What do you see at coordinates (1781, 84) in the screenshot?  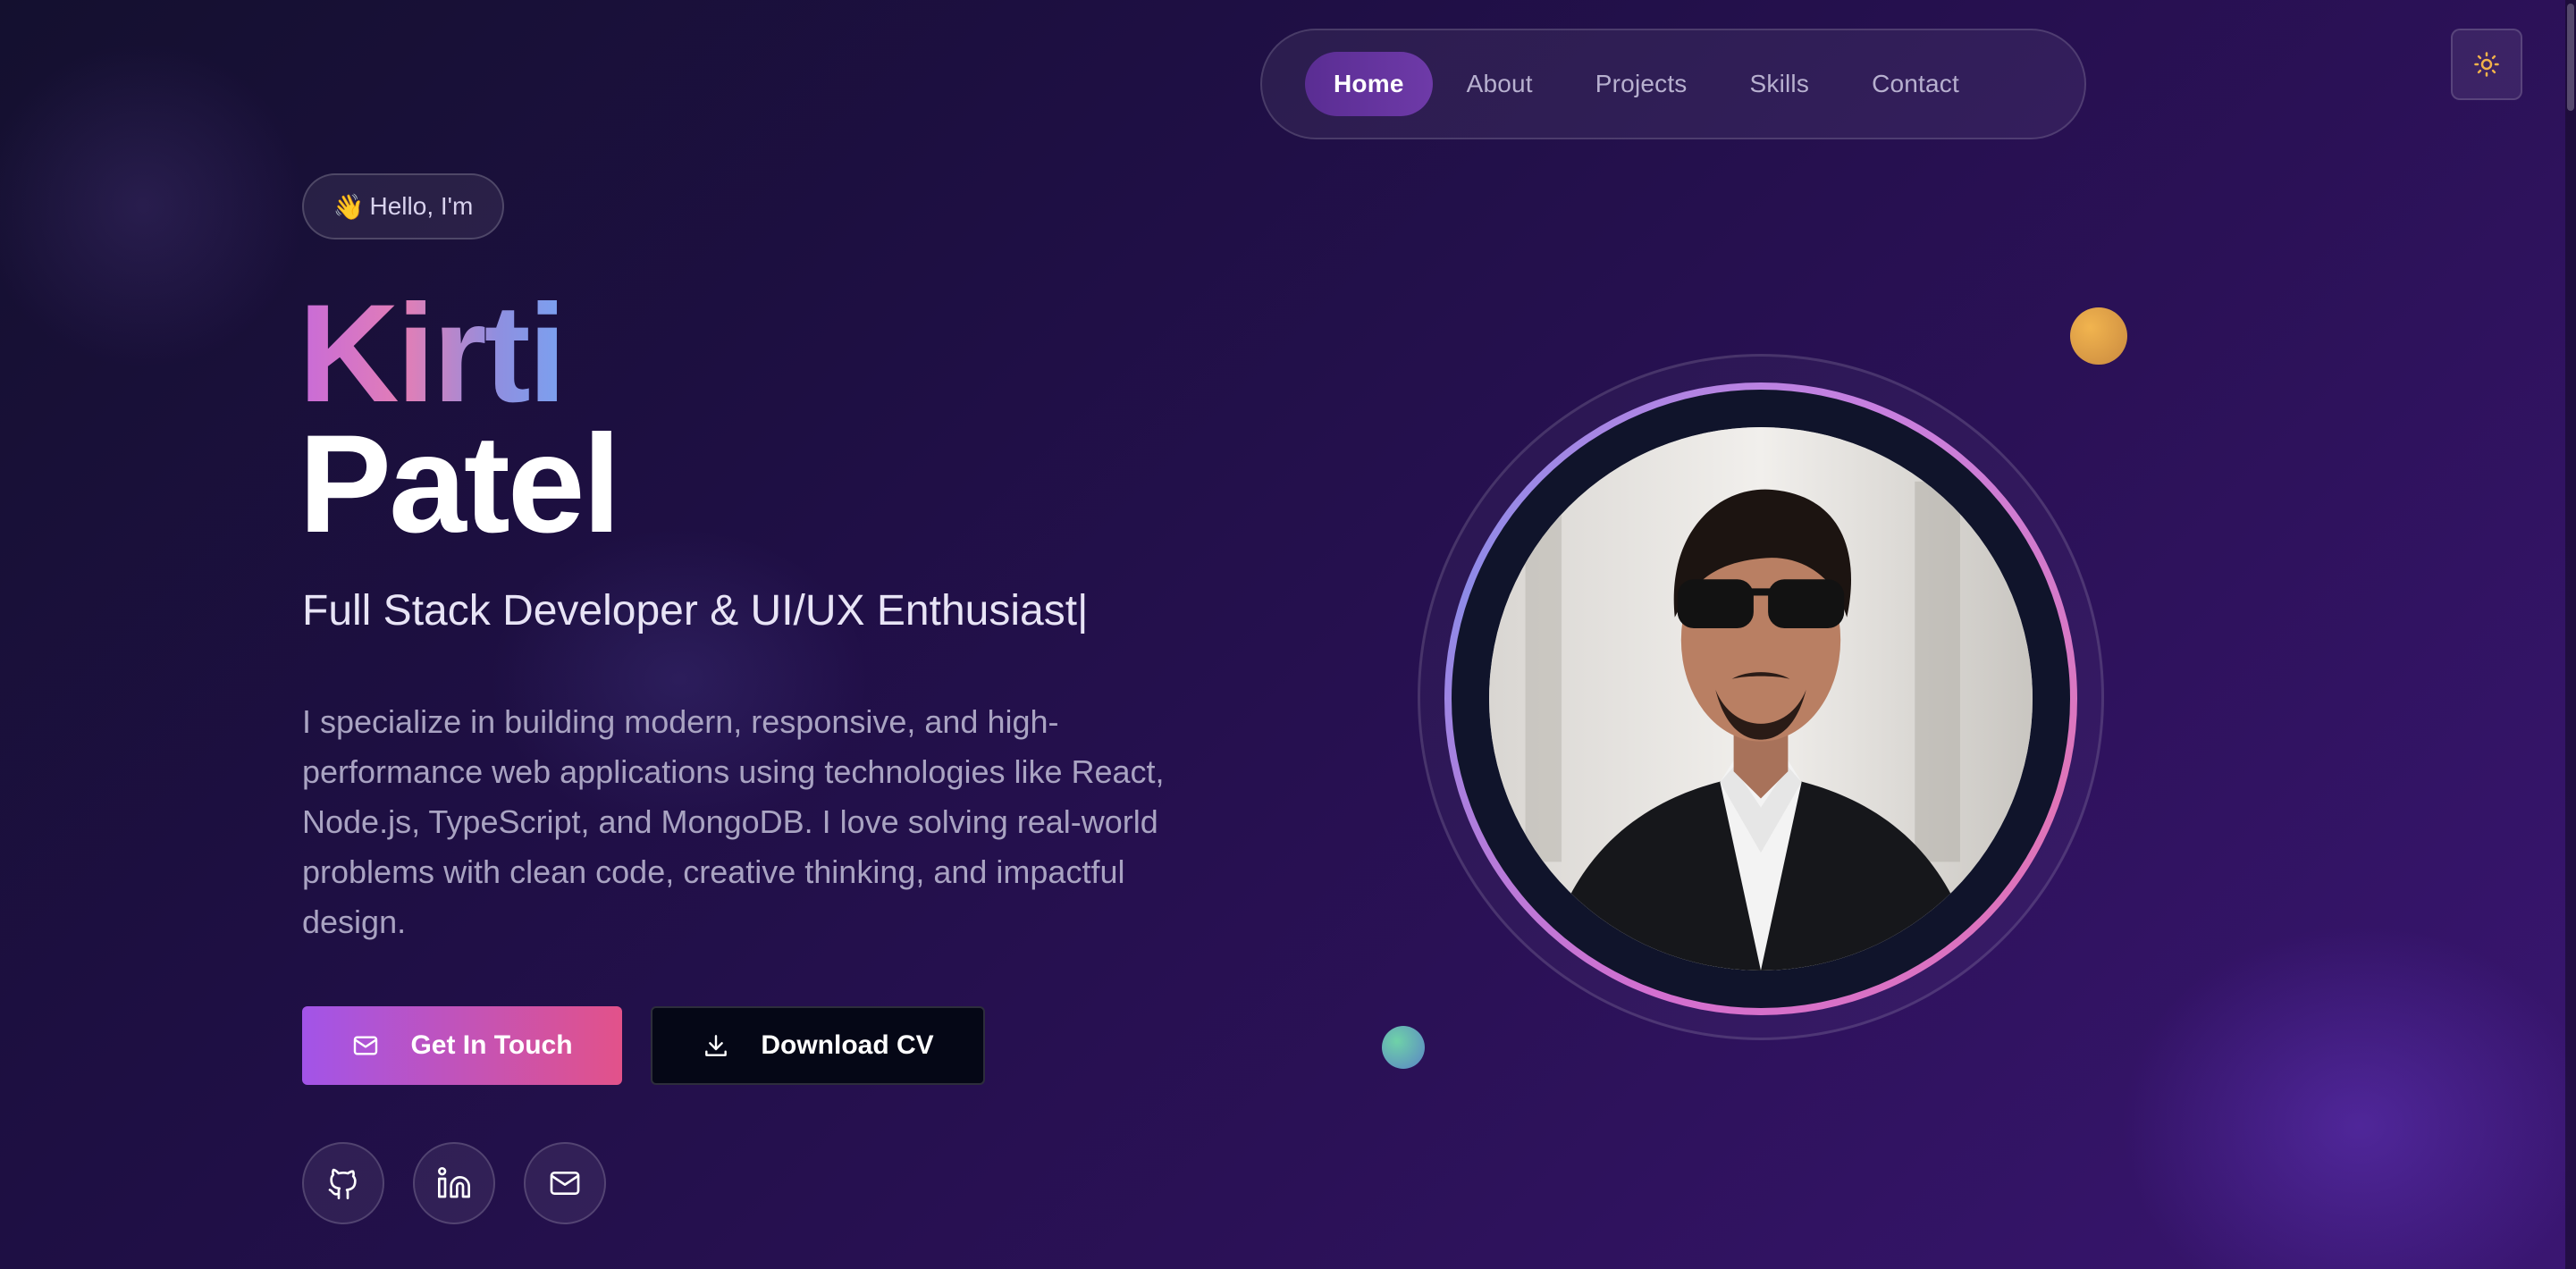 I see `nav-item-skills: Skills` at bounding box center [1781, 84].